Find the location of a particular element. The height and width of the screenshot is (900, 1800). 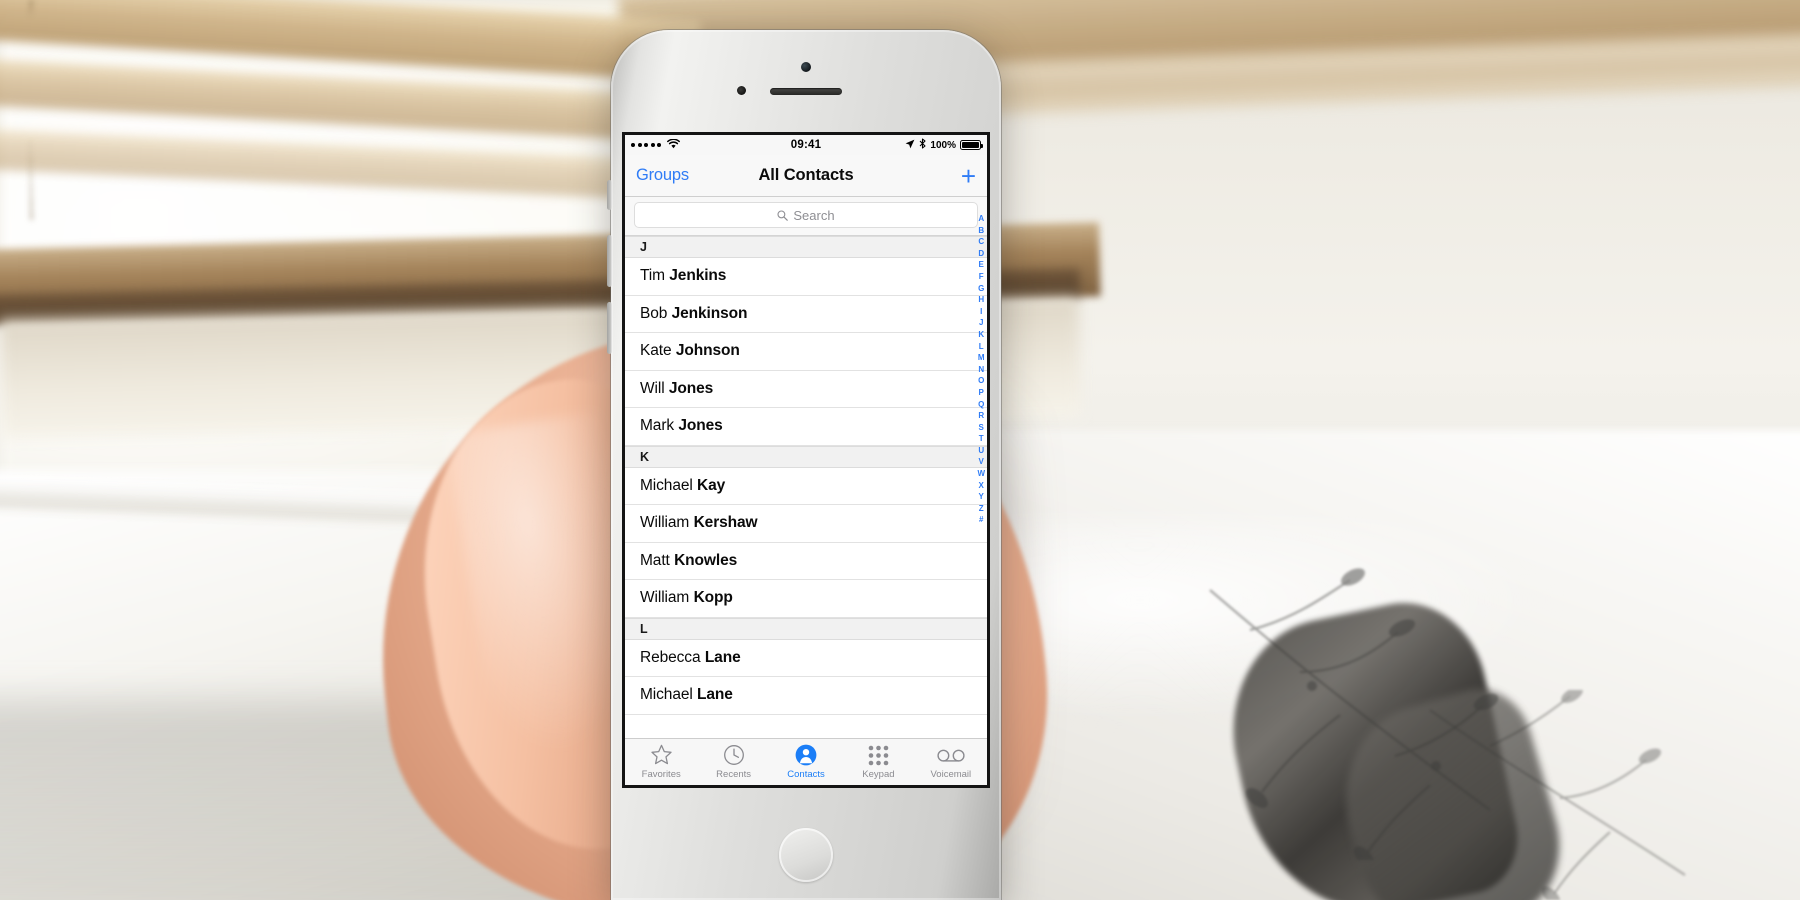

contacts-icon is located at coordinates (806, 755).